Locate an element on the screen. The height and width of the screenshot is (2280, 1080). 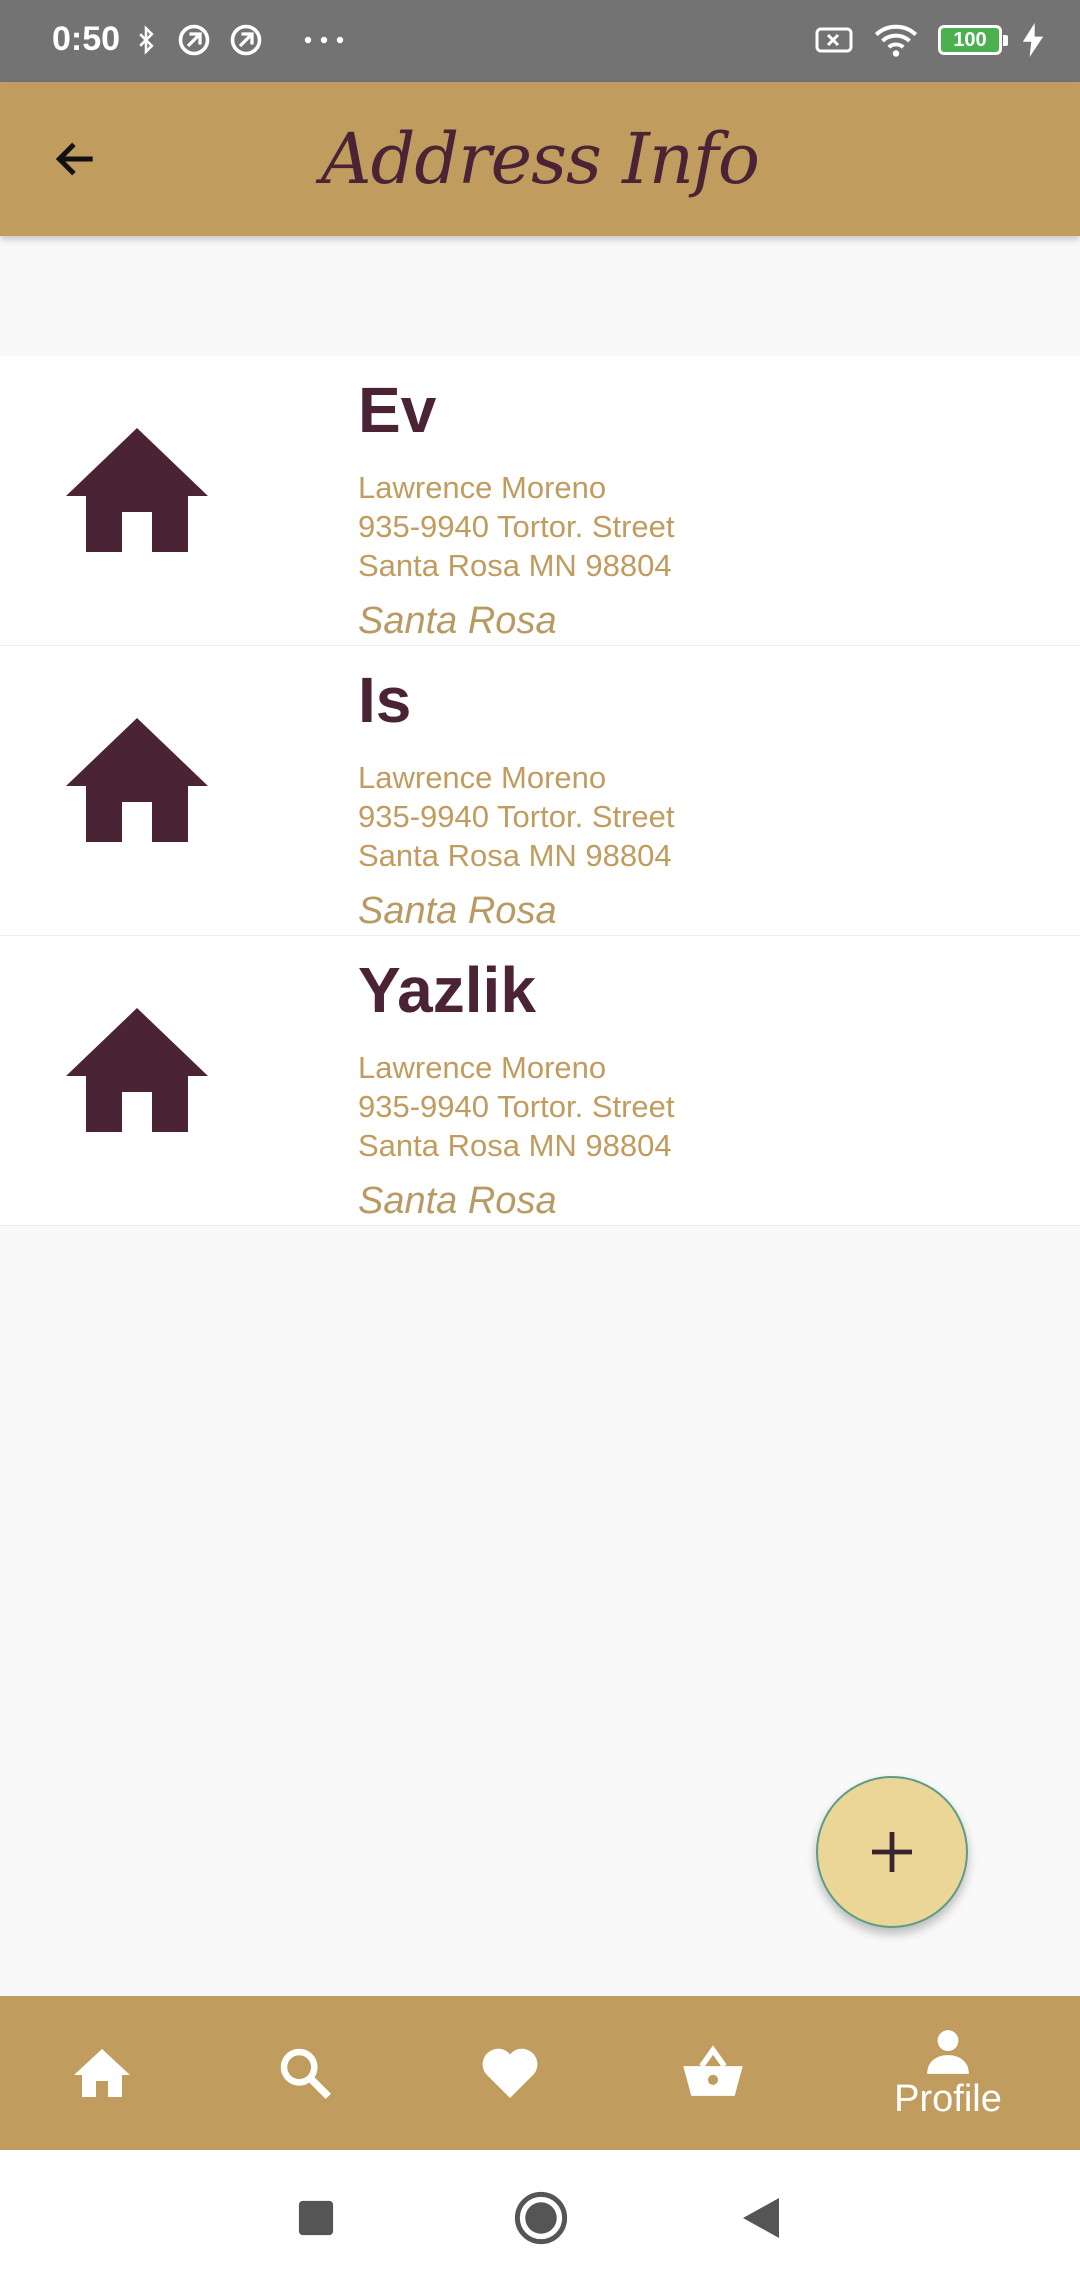
nav-item-favorites is located at coordinates (510, 2073).